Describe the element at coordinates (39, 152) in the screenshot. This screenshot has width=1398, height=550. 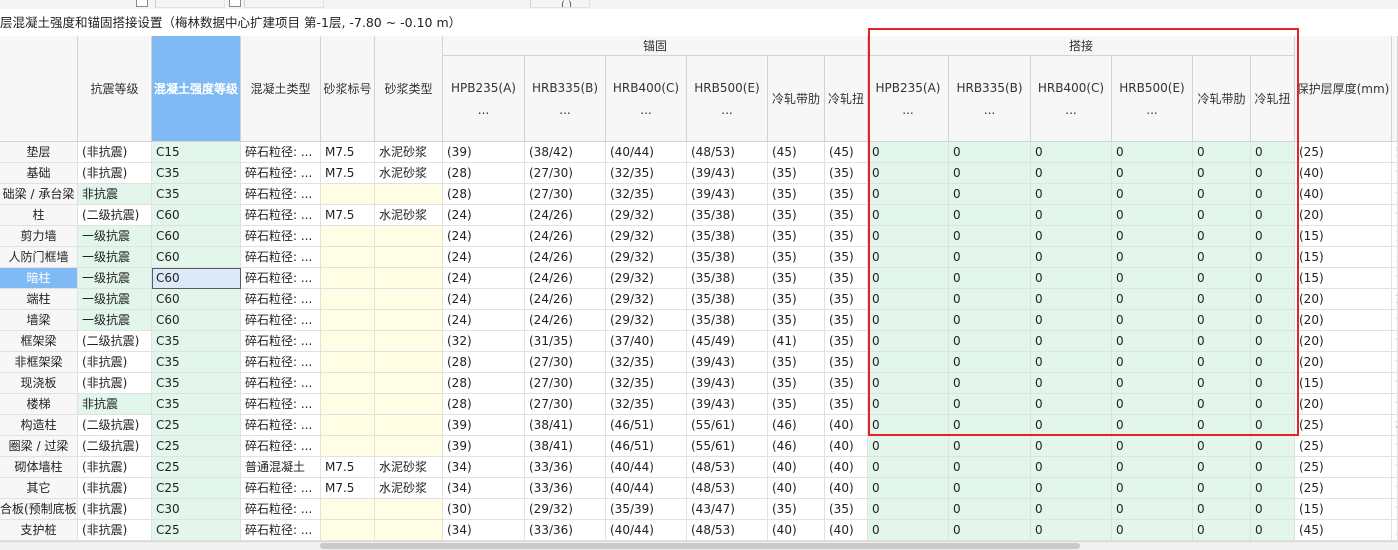
I see `row-header: 垫层` at that location.